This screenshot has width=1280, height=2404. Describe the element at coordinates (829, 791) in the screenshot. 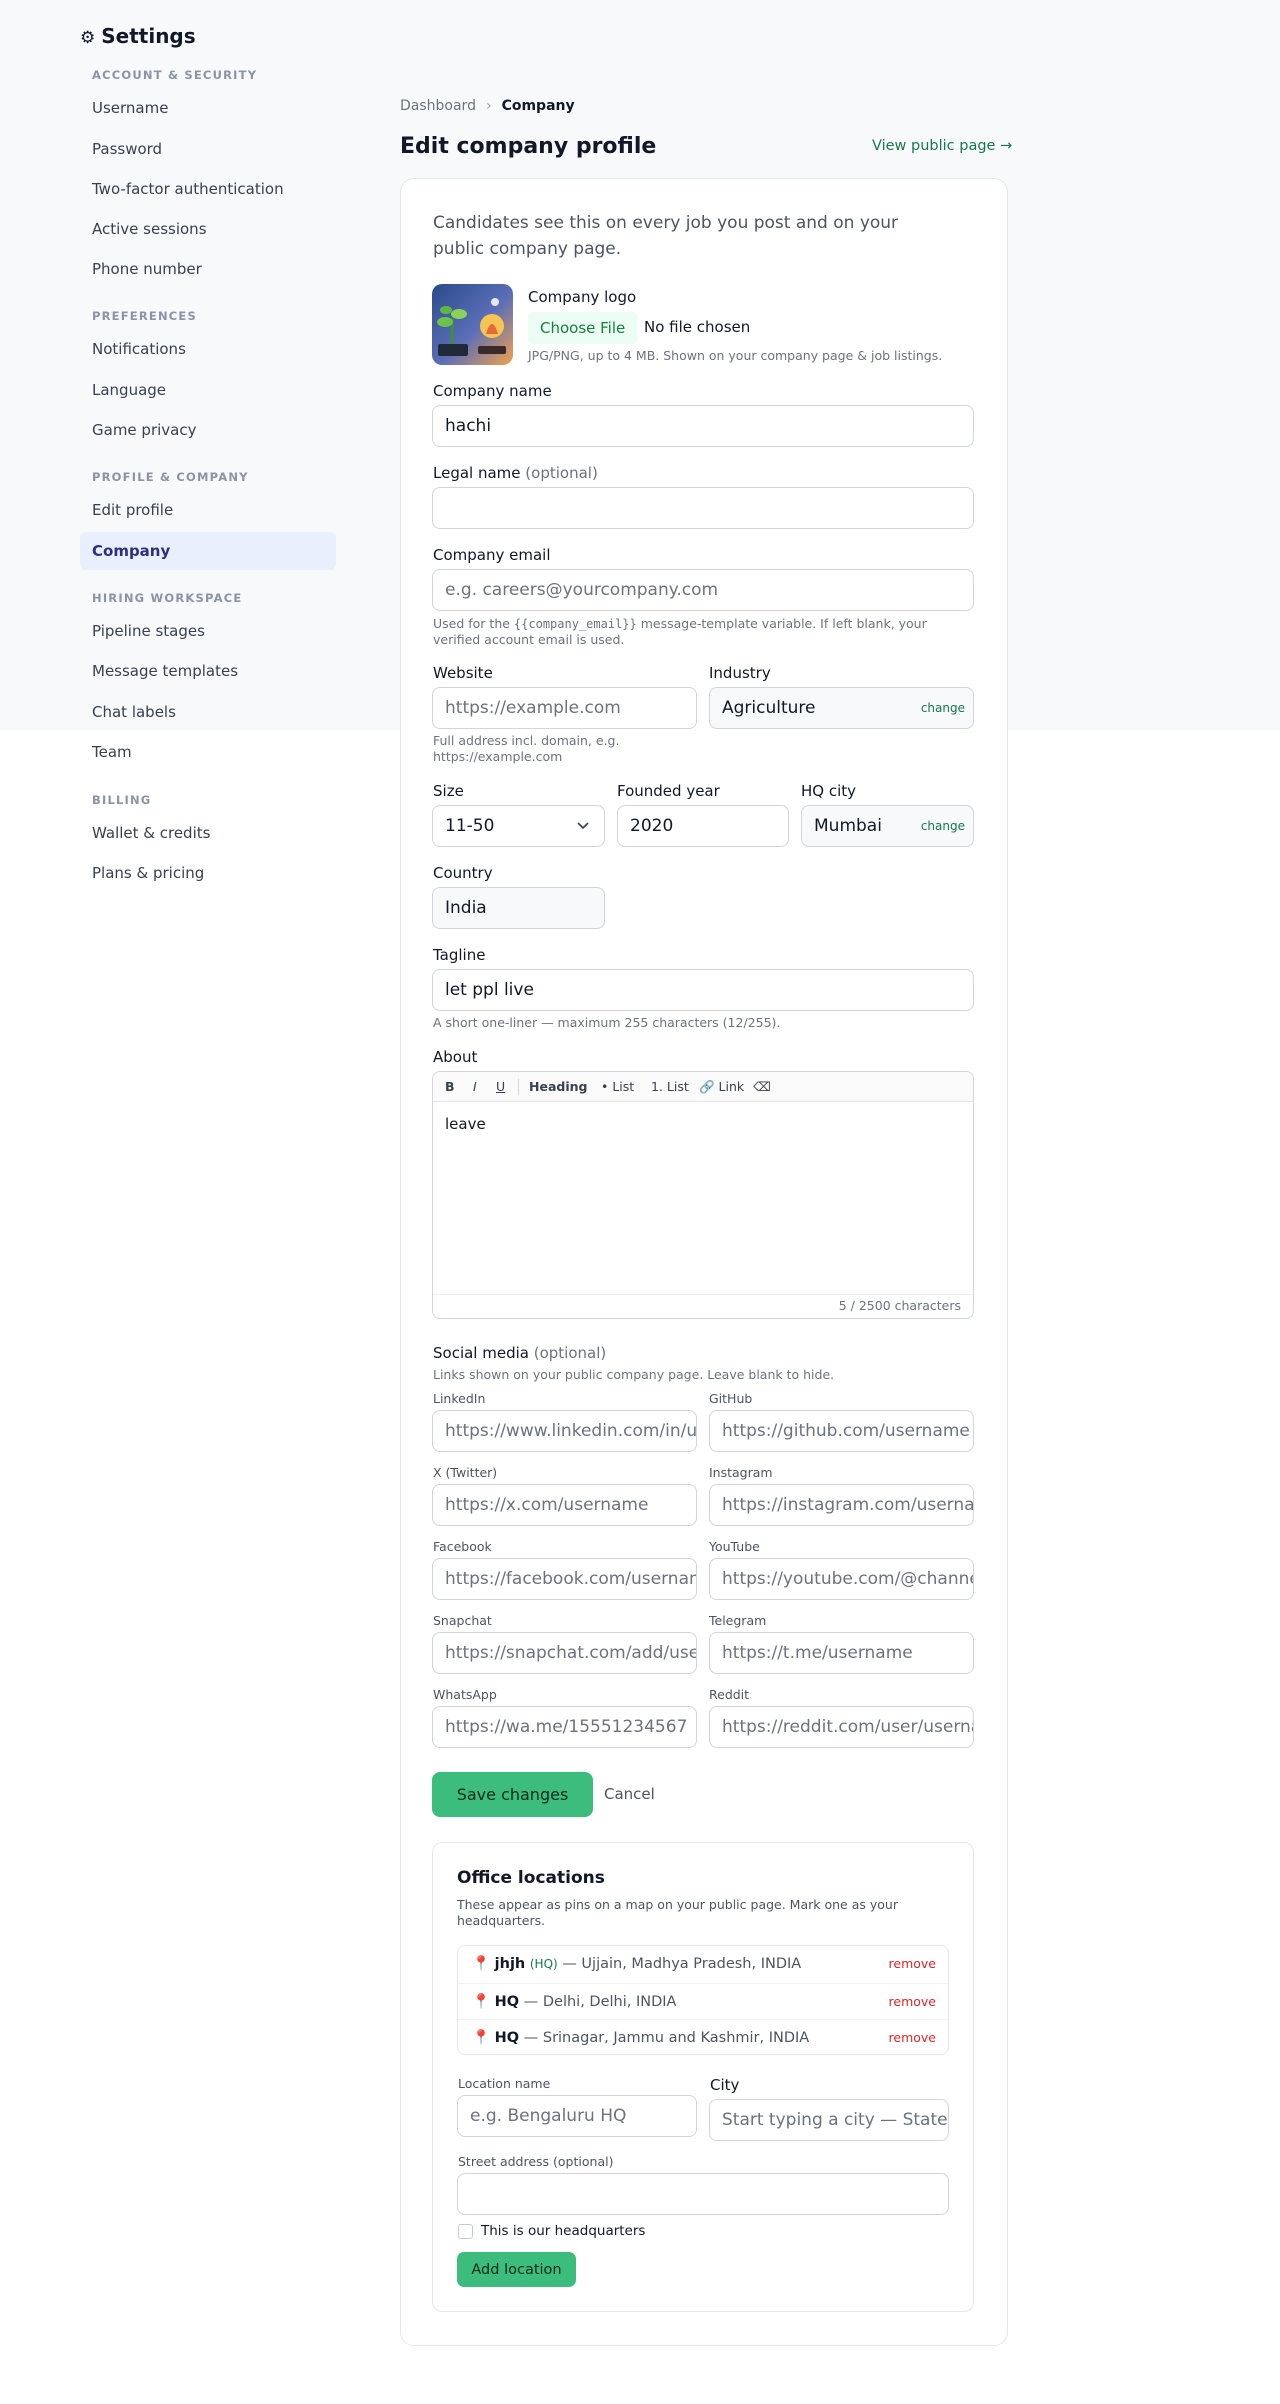

I see `hq-city-label: HQ city` at that location.